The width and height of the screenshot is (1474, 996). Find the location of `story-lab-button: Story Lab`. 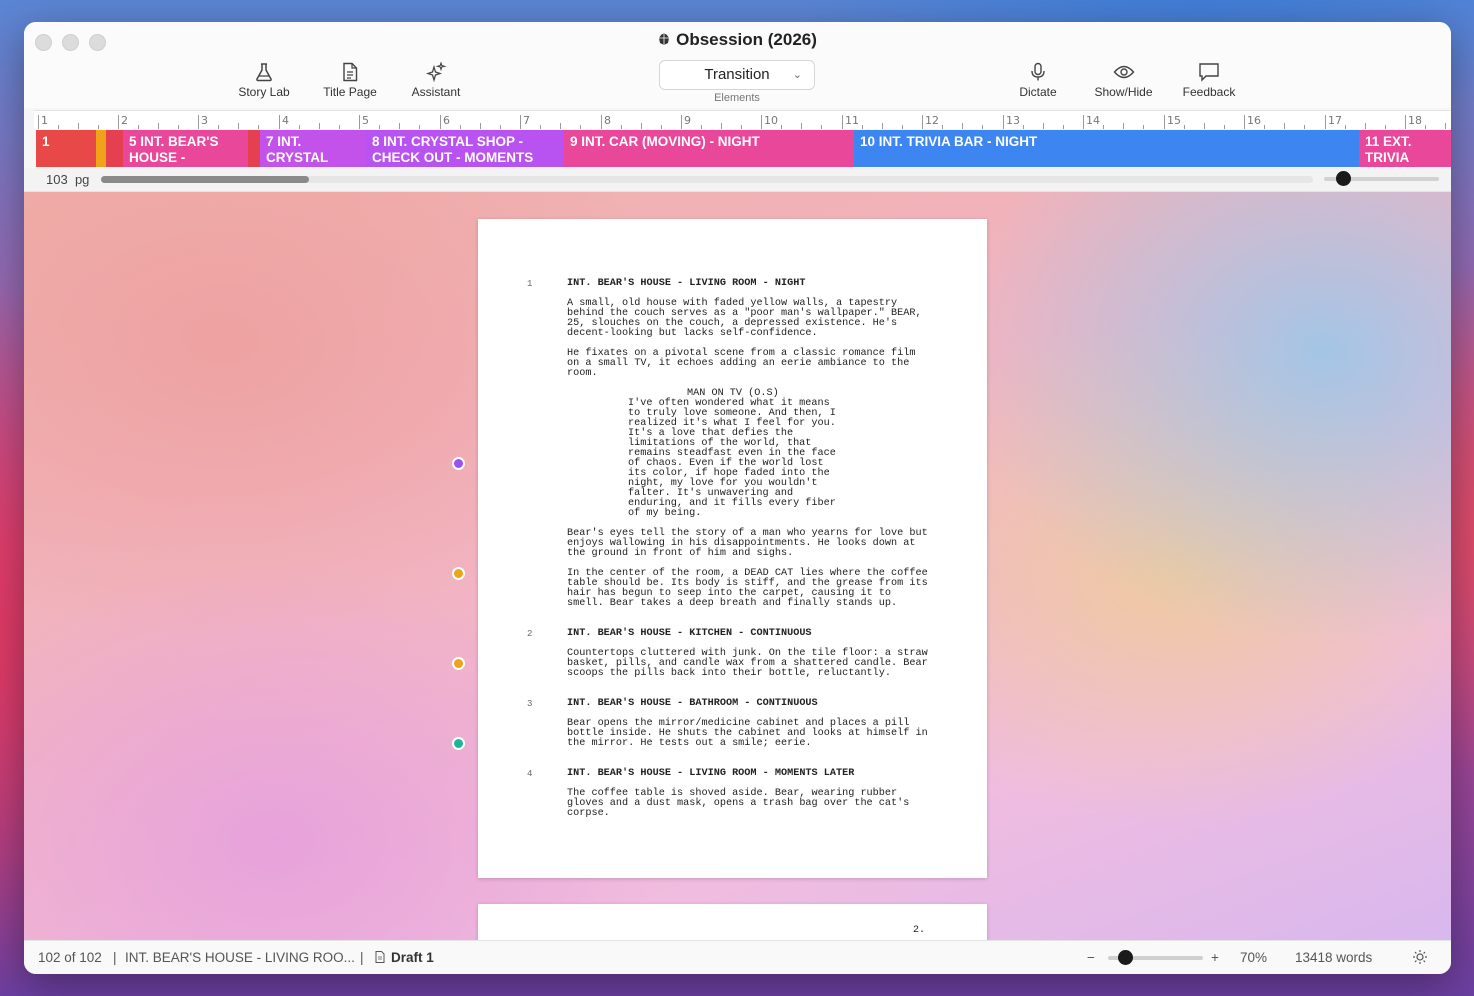

story-lab-button: Story Lab is located at coordinates (264, 80).